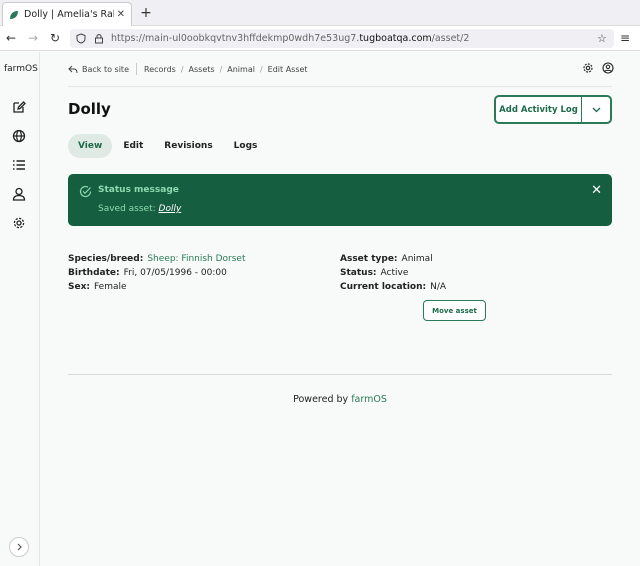 The width and height of the screenshot is (640, 566). I want to click on detail-label: Status:, so click(358, 273).